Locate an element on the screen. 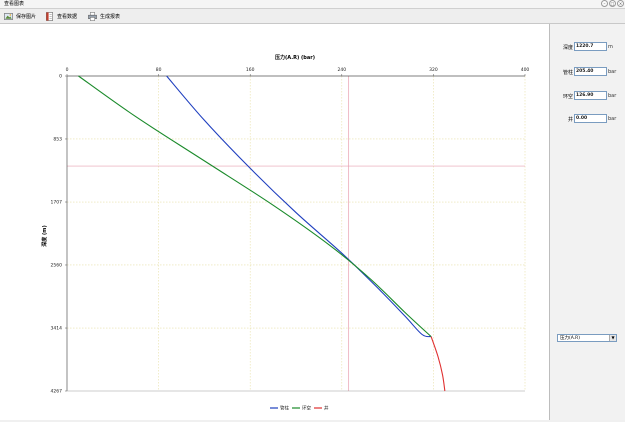 This screenshot has height=422, width=625. chevron-down-icon: ▼ is located at coordinates (612, 338).